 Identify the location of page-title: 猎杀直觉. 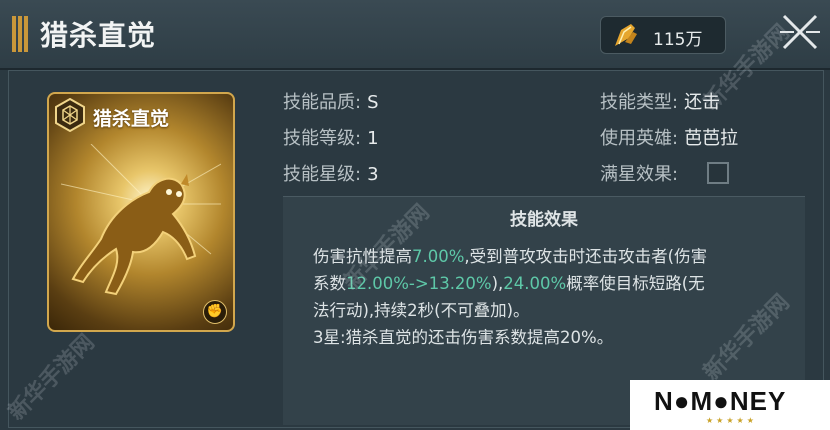
(98, 35).